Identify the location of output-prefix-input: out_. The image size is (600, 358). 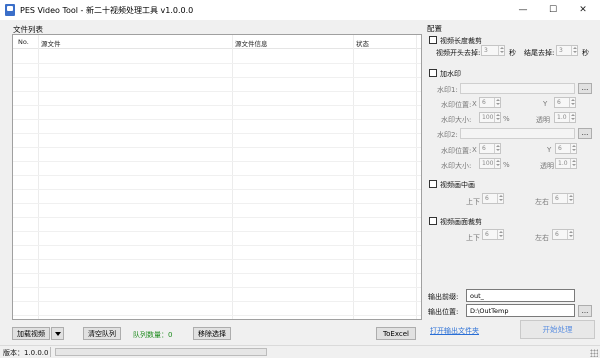
(520, 295).